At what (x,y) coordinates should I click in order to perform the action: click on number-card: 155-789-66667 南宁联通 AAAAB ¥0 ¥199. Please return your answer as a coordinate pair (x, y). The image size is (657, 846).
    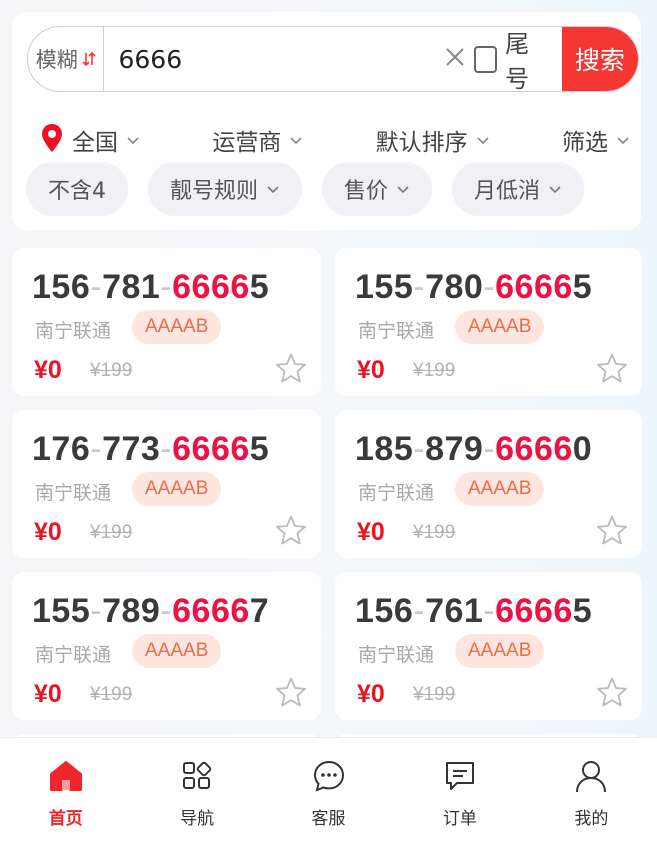
    Looking at the image, I should click on (166, 646).